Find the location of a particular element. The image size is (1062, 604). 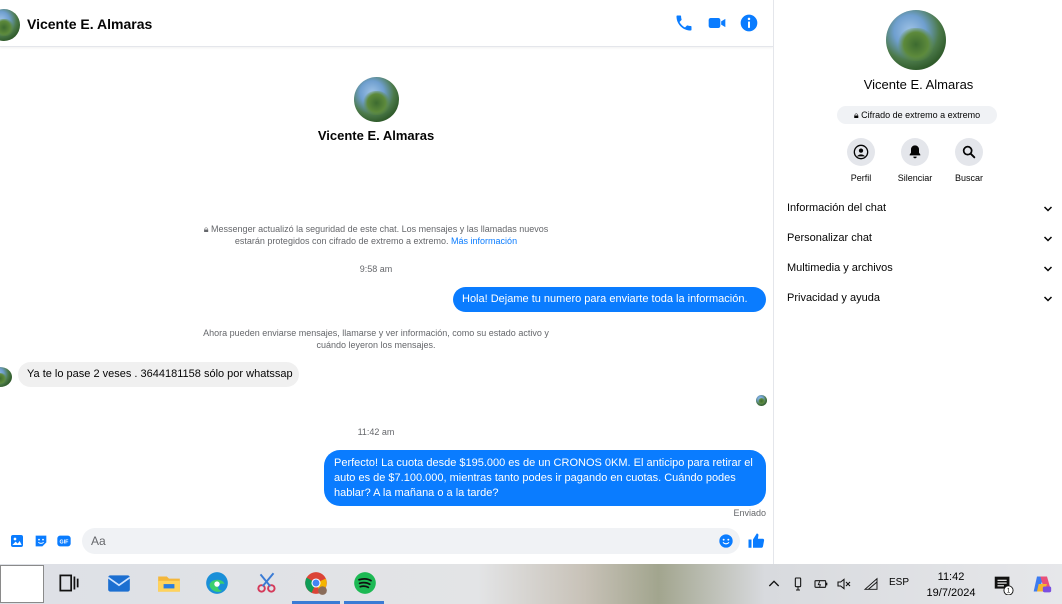

contact-name: Vicente E. Almaras is located at coordinates (89, 24).